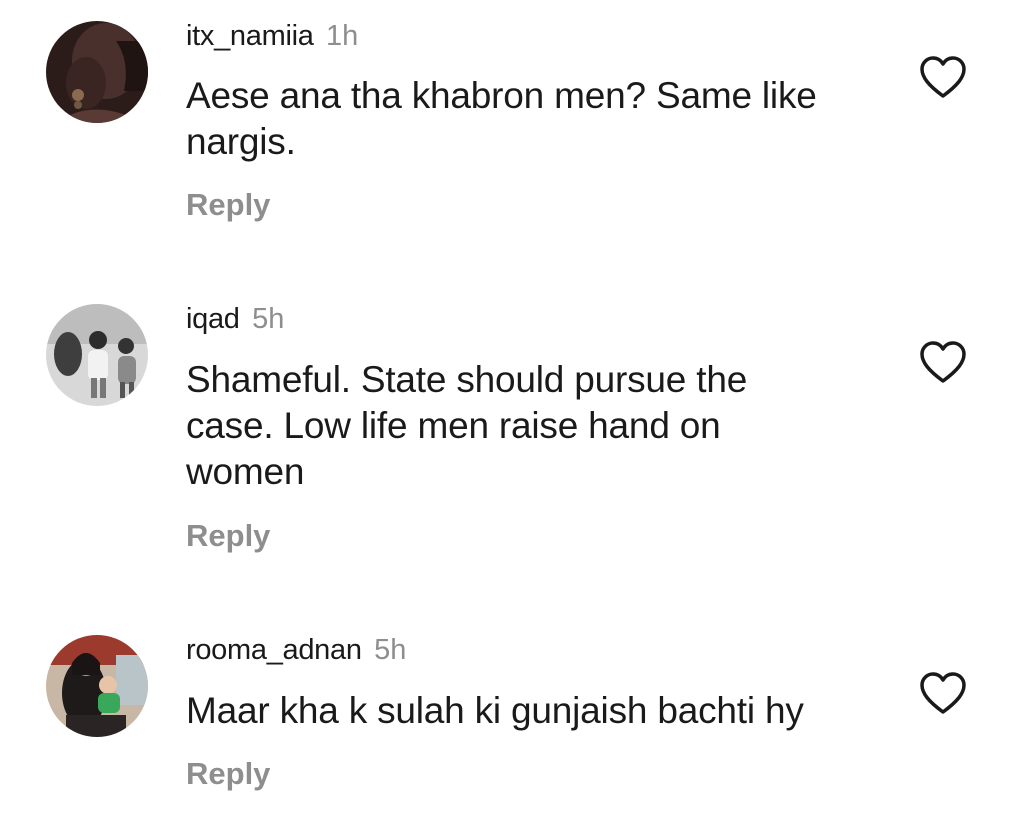 The image size is (1024, 817). What do you see at coordinates (495, 710) in the screenshot?
I see `comment-text: Maar kha k sulah ki gunjaish bachti hy` at bounding box center [495, 710].